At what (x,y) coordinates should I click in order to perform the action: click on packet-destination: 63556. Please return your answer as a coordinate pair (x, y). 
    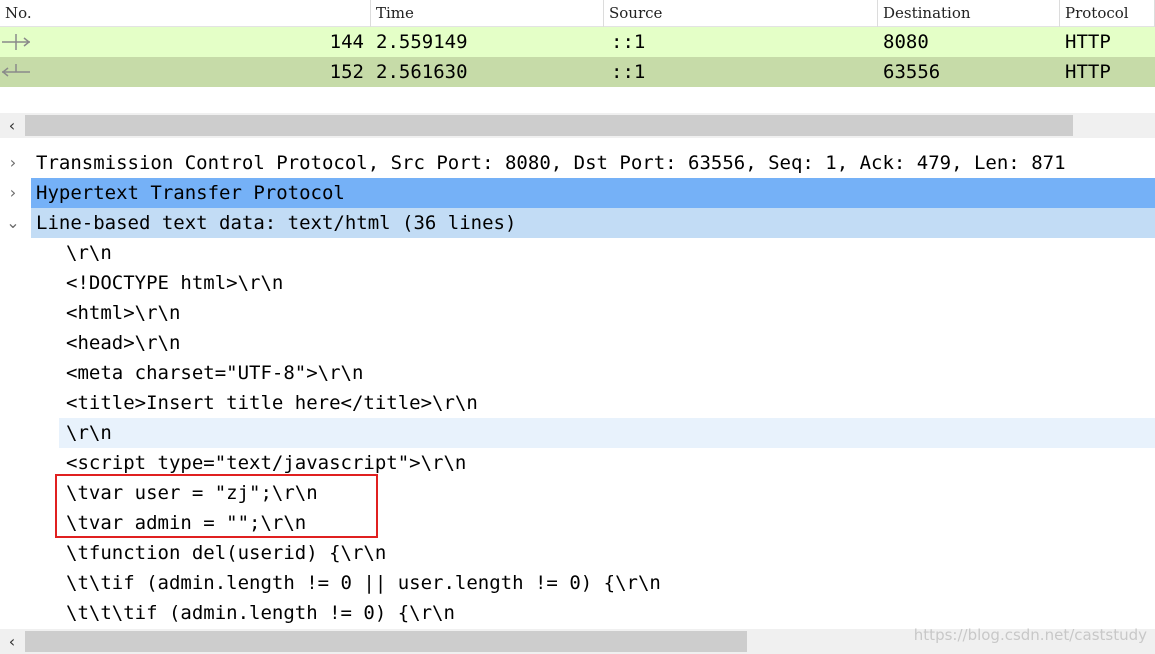
    Looking at the image, I should click on (912, 72).